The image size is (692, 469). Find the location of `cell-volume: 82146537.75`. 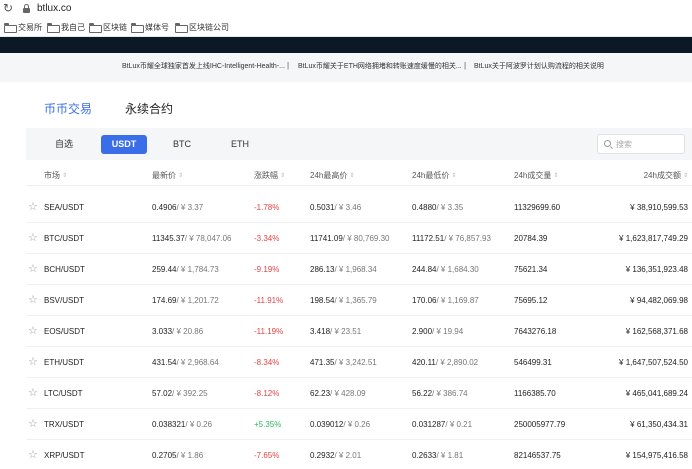

cell-volume: 82146537.75 is located at coordinates (537, 455).